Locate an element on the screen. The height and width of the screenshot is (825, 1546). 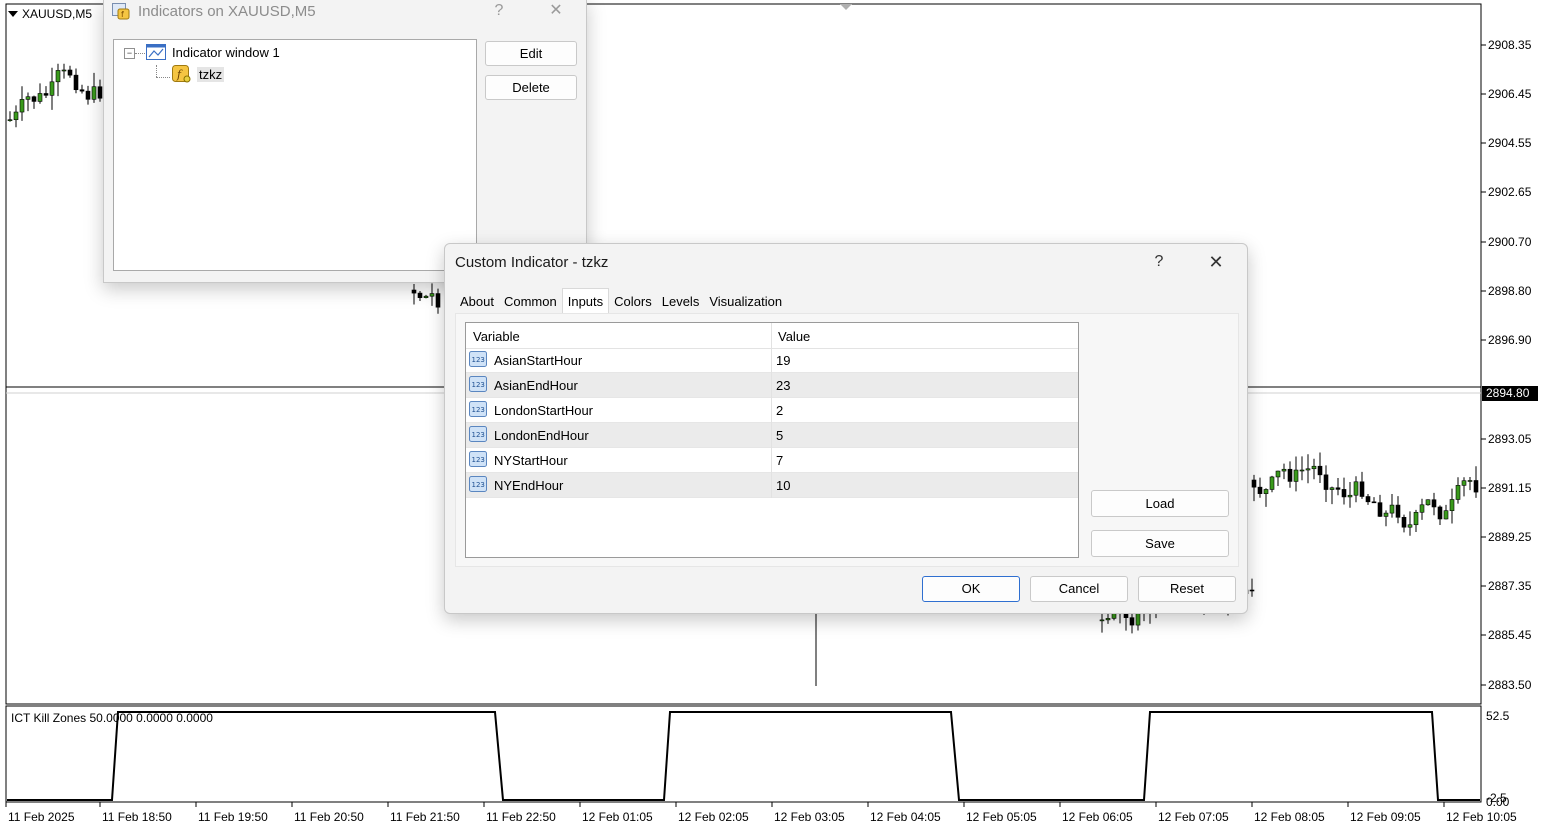
tab-inputs: Inputs is located at coordinates (585, 301).